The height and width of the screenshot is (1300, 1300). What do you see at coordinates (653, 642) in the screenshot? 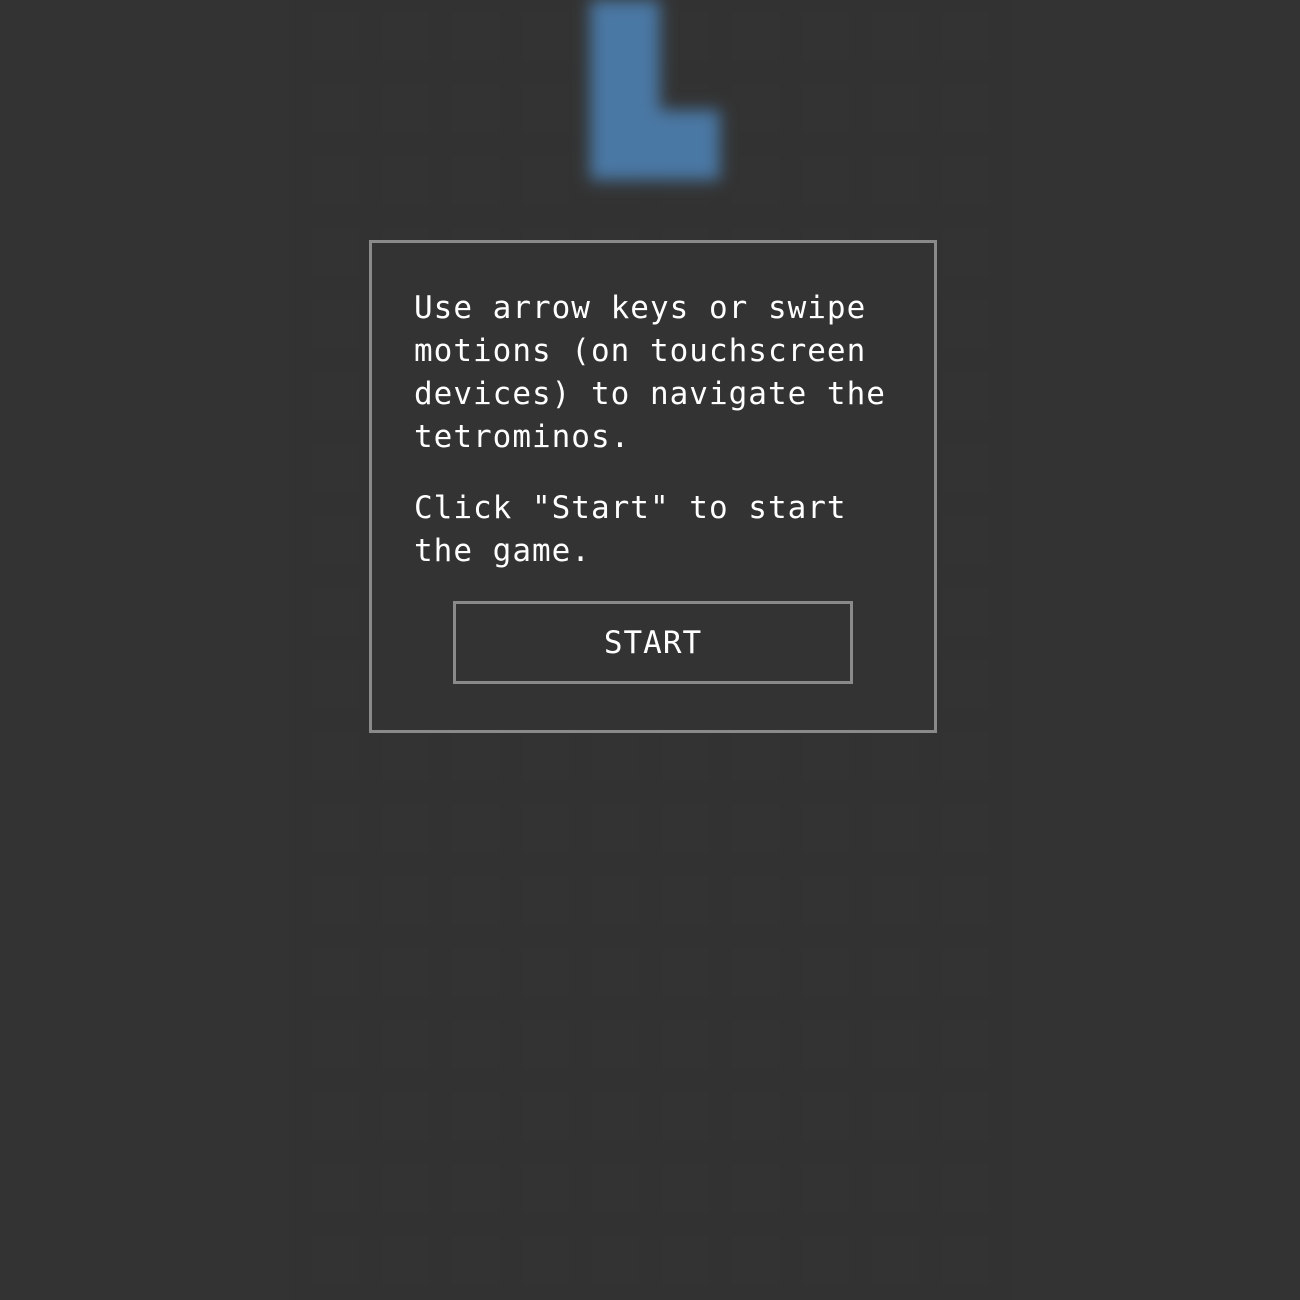
I see `start-button: START` at bounding box center [653, 642].